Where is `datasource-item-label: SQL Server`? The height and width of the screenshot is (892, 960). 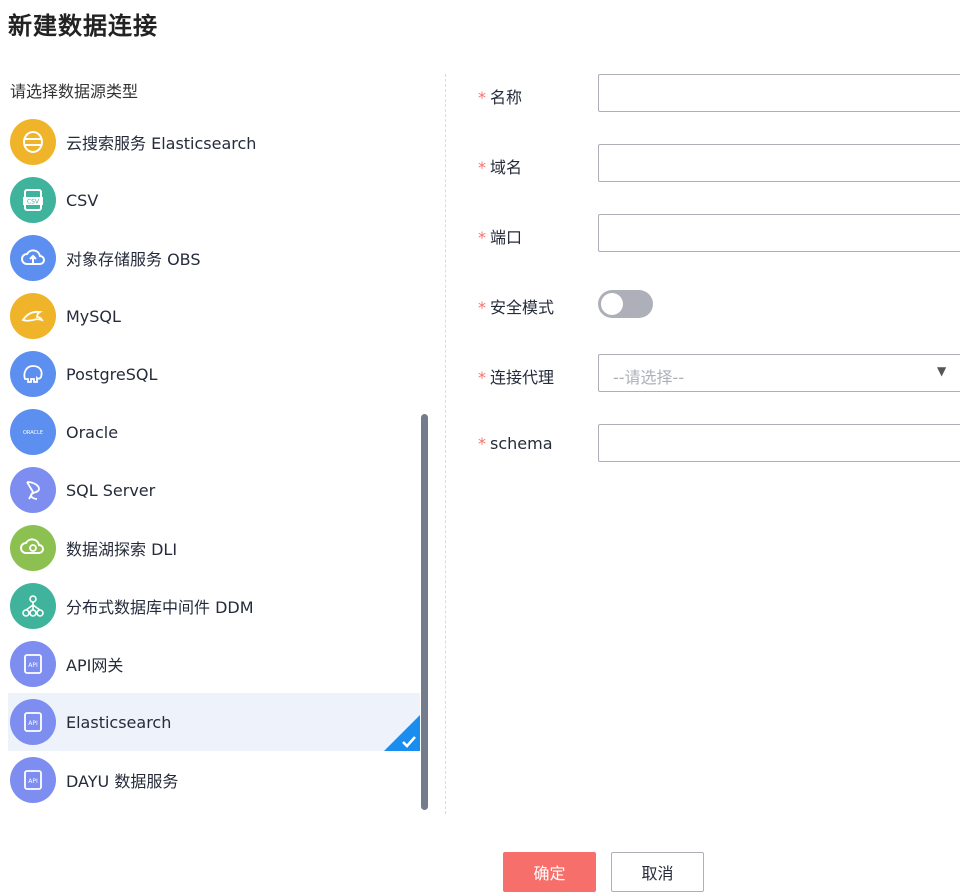 datasource-item-label: SQL Server is located at coordinates (111, 490).